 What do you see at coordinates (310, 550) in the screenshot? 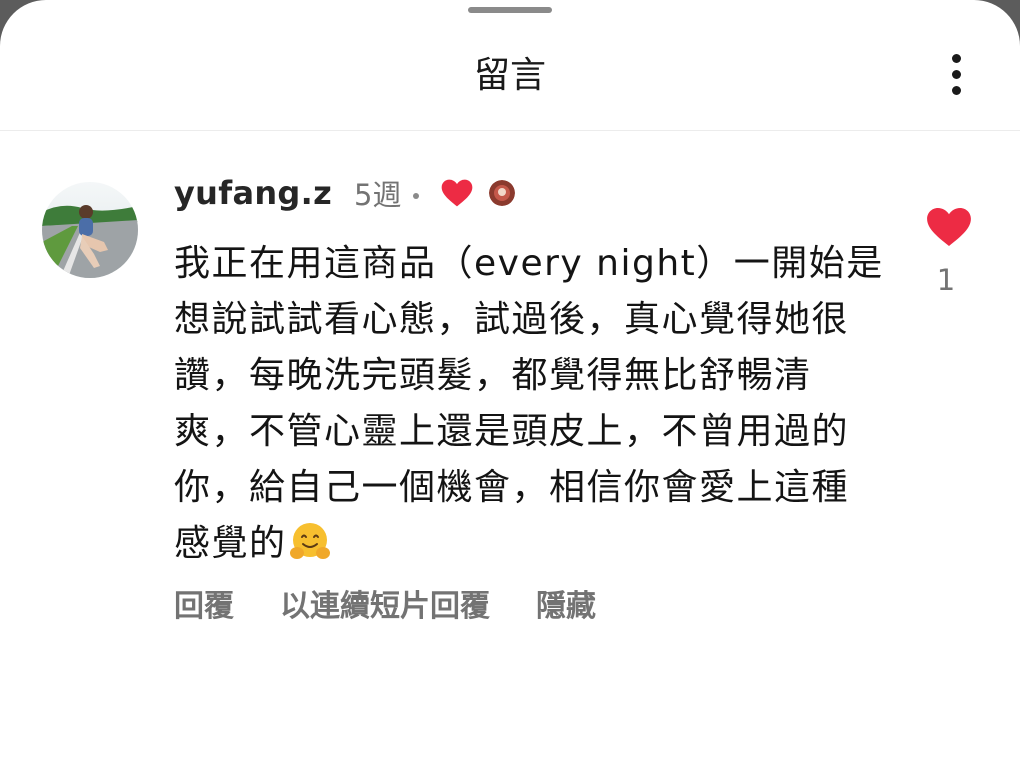
I see `hugging-face-emoji` at bounding box center [310, 550].